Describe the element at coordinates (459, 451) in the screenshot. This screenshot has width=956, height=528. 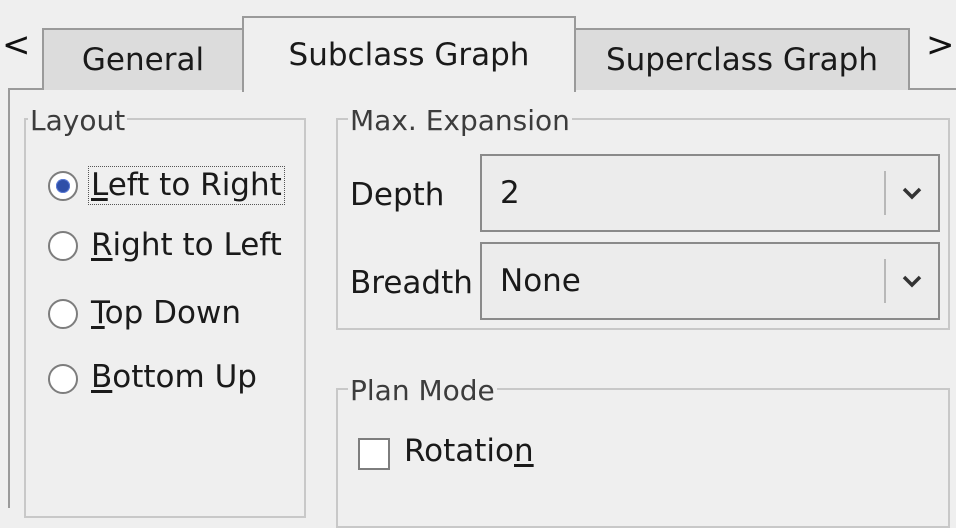
I see `label-text: Rotatio` at that location.